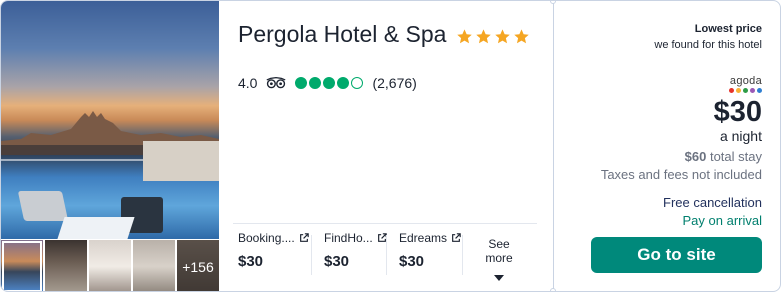 The width and height of the screenshot is (781, 292). What do you see at coordinates (248, 83) in the screenshot?
I see `rating-score: 4.0` at bounding box center [248, 83].